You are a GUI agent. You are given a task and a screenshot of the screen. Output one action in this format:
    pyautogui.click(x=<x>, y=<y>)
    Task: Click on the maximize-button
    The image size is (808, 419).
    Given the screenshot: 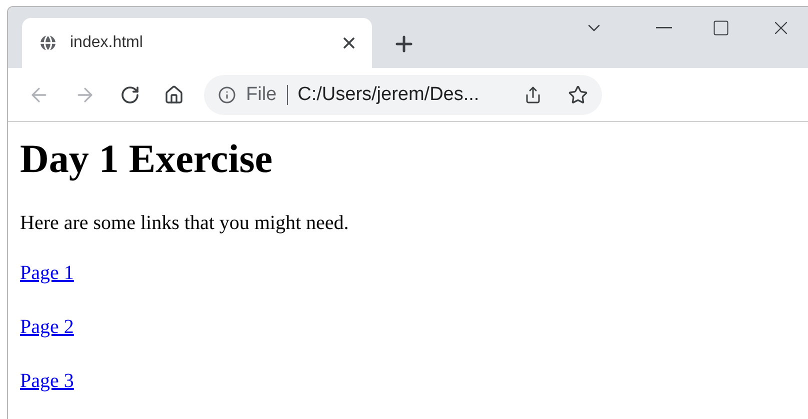 What is the action you would take?
    pyautogui.click(x=721, y=28)
    